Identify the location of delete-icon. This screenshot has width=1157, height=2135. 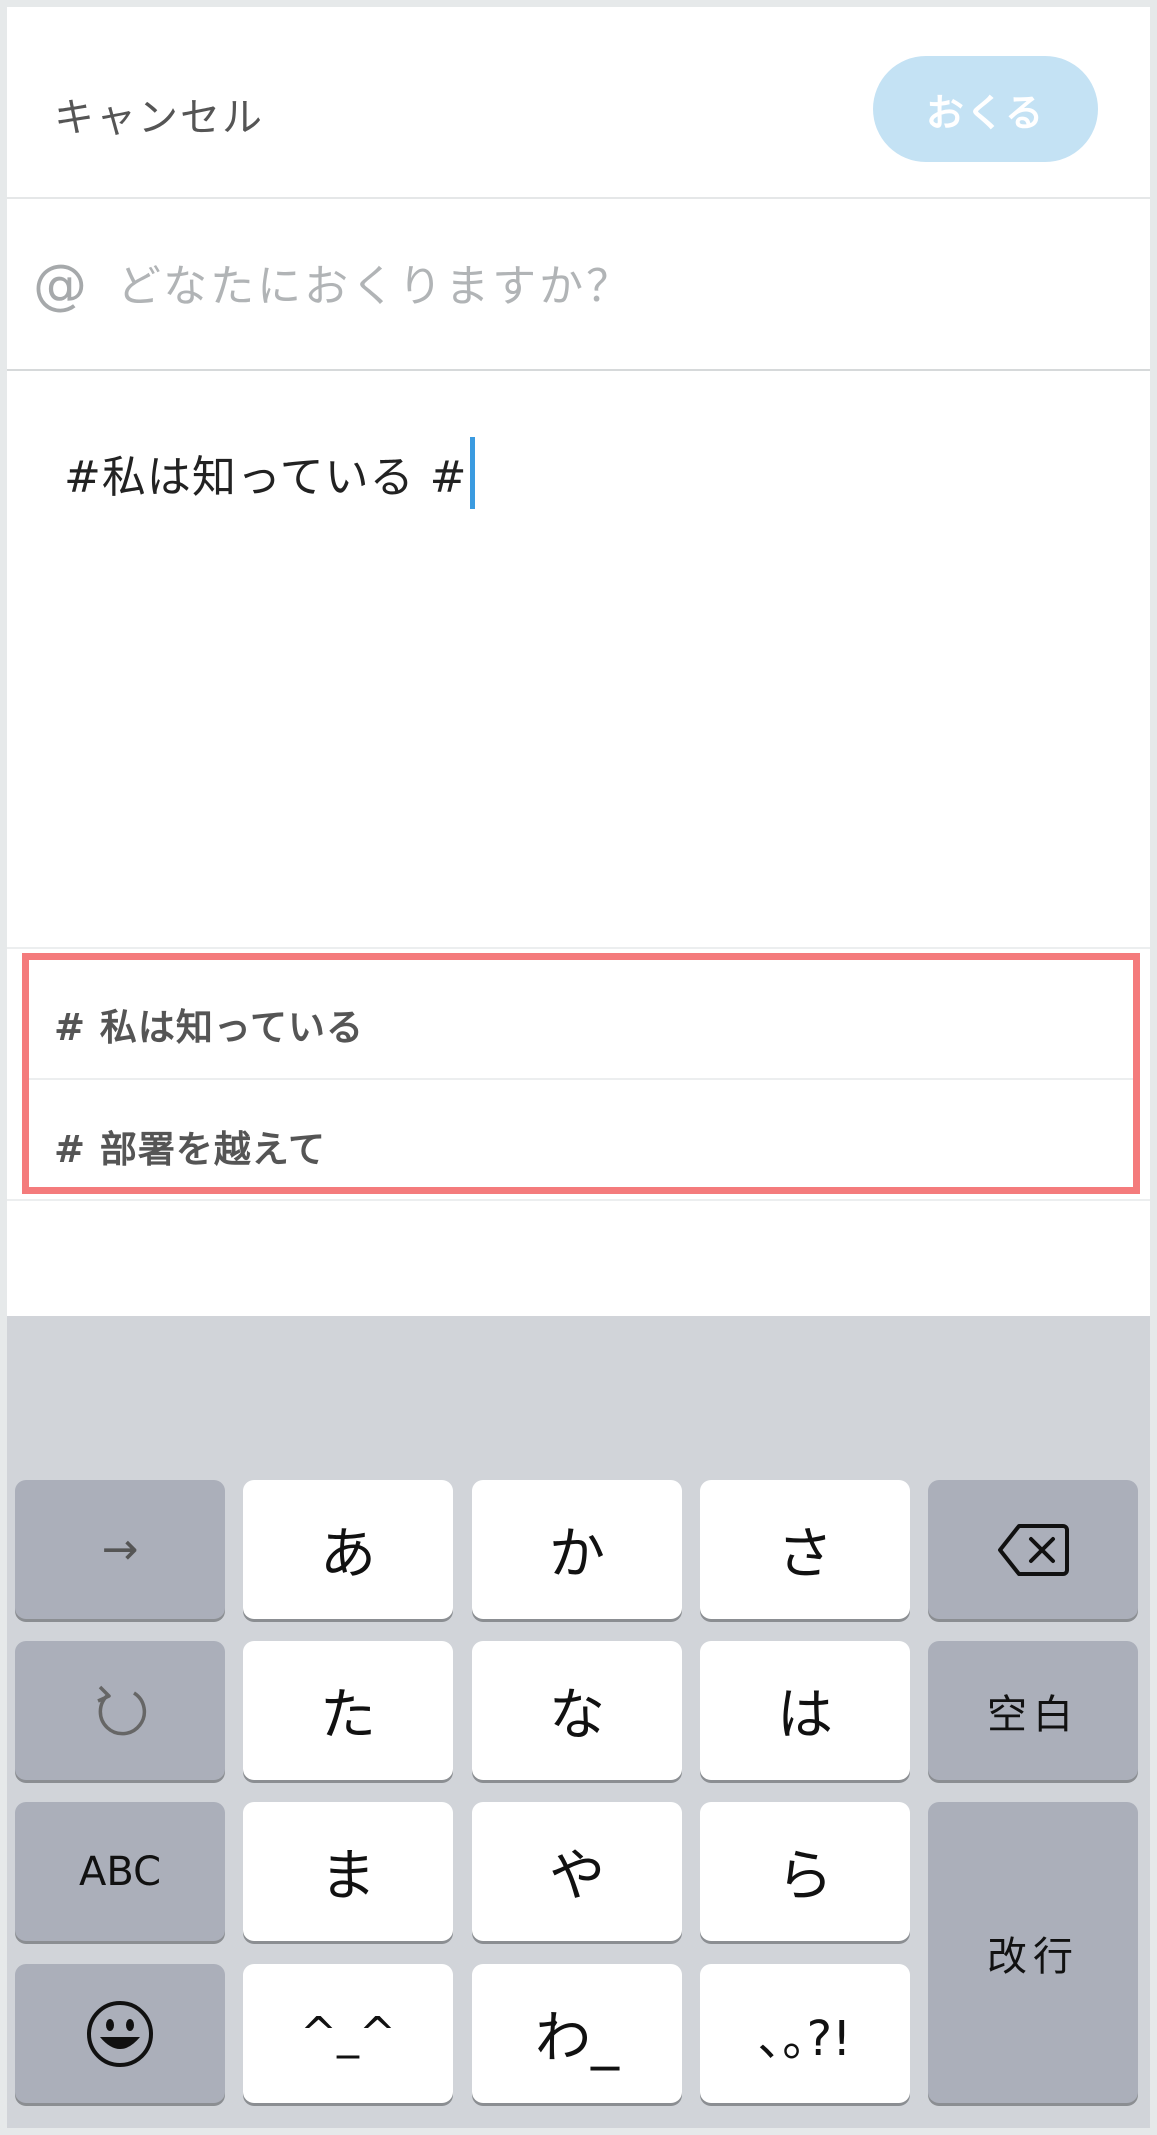
(1033, 1549).